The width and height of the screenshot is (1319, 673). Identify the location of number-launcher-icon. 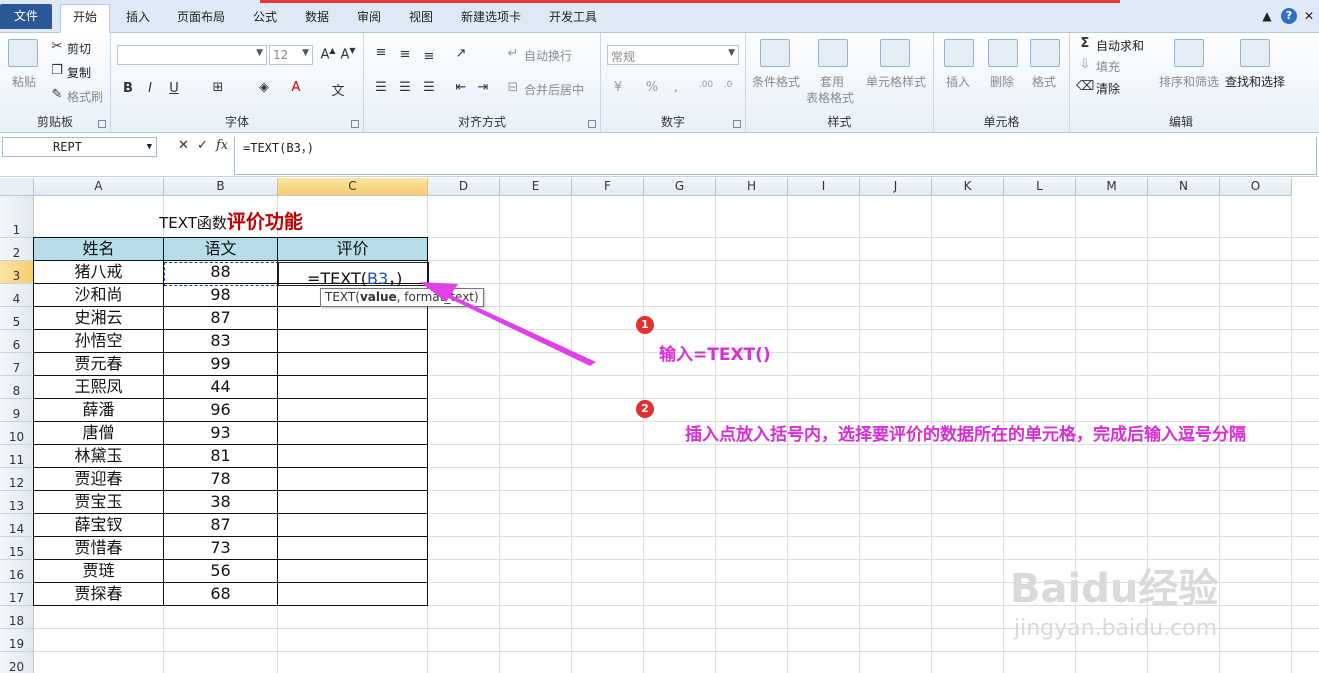
(737, 124).